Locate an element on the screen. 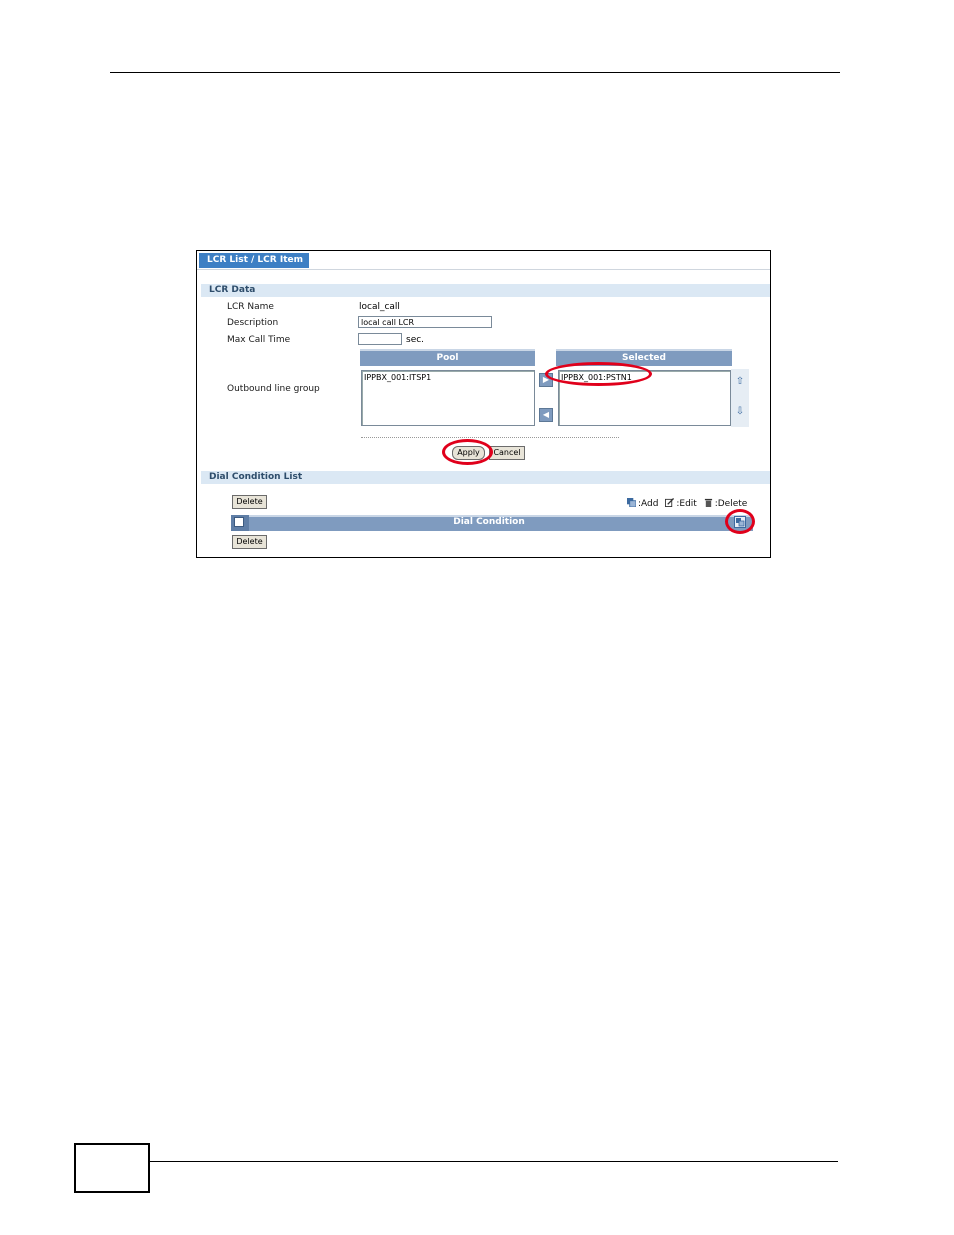 This screenshot has width=954, height=1235. order-controls: ⇧ ⇩ is located at coordinates (740, 398).